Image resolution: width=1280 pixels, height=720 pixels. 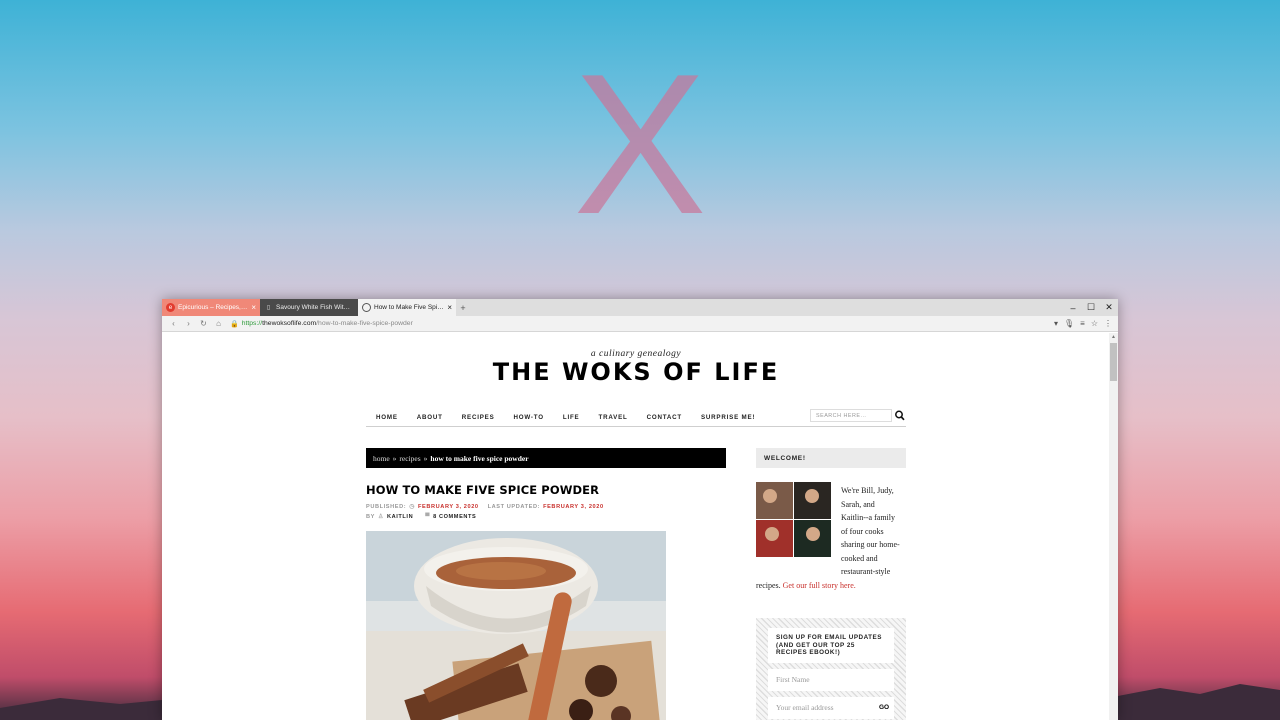 What do you see at coordinates (868, 517) in the screenshot?
I see `welcome-line: Kaitlin--a family` at bounding box center [868, 517].